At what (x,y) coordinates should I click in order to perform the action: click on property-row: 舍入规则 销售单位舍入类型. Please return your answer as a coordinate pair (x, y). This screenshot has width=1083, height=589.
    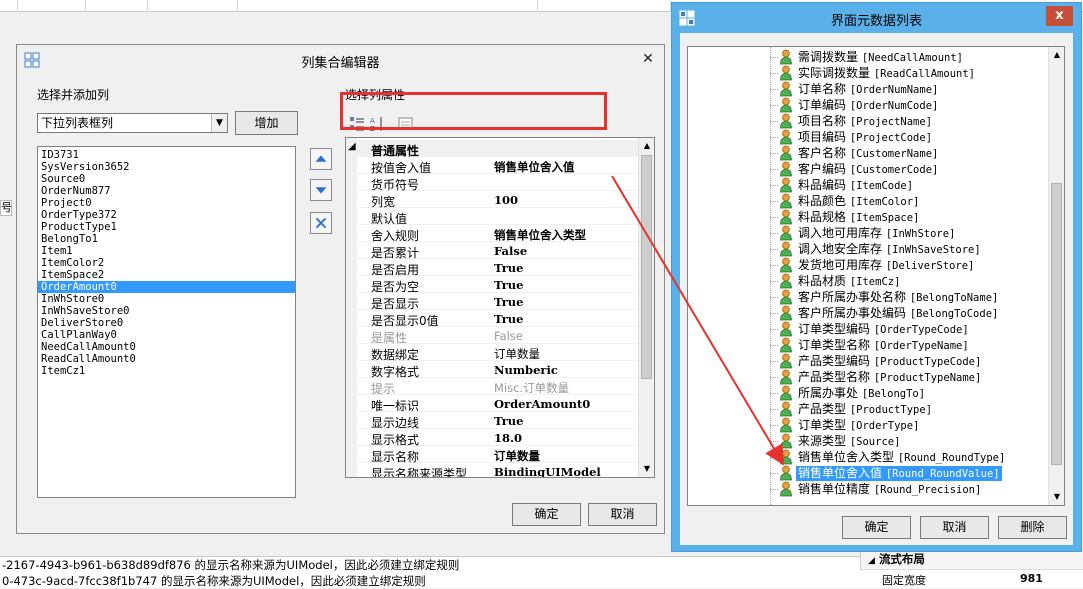
    Looking at the image, I should click on (498, 234).